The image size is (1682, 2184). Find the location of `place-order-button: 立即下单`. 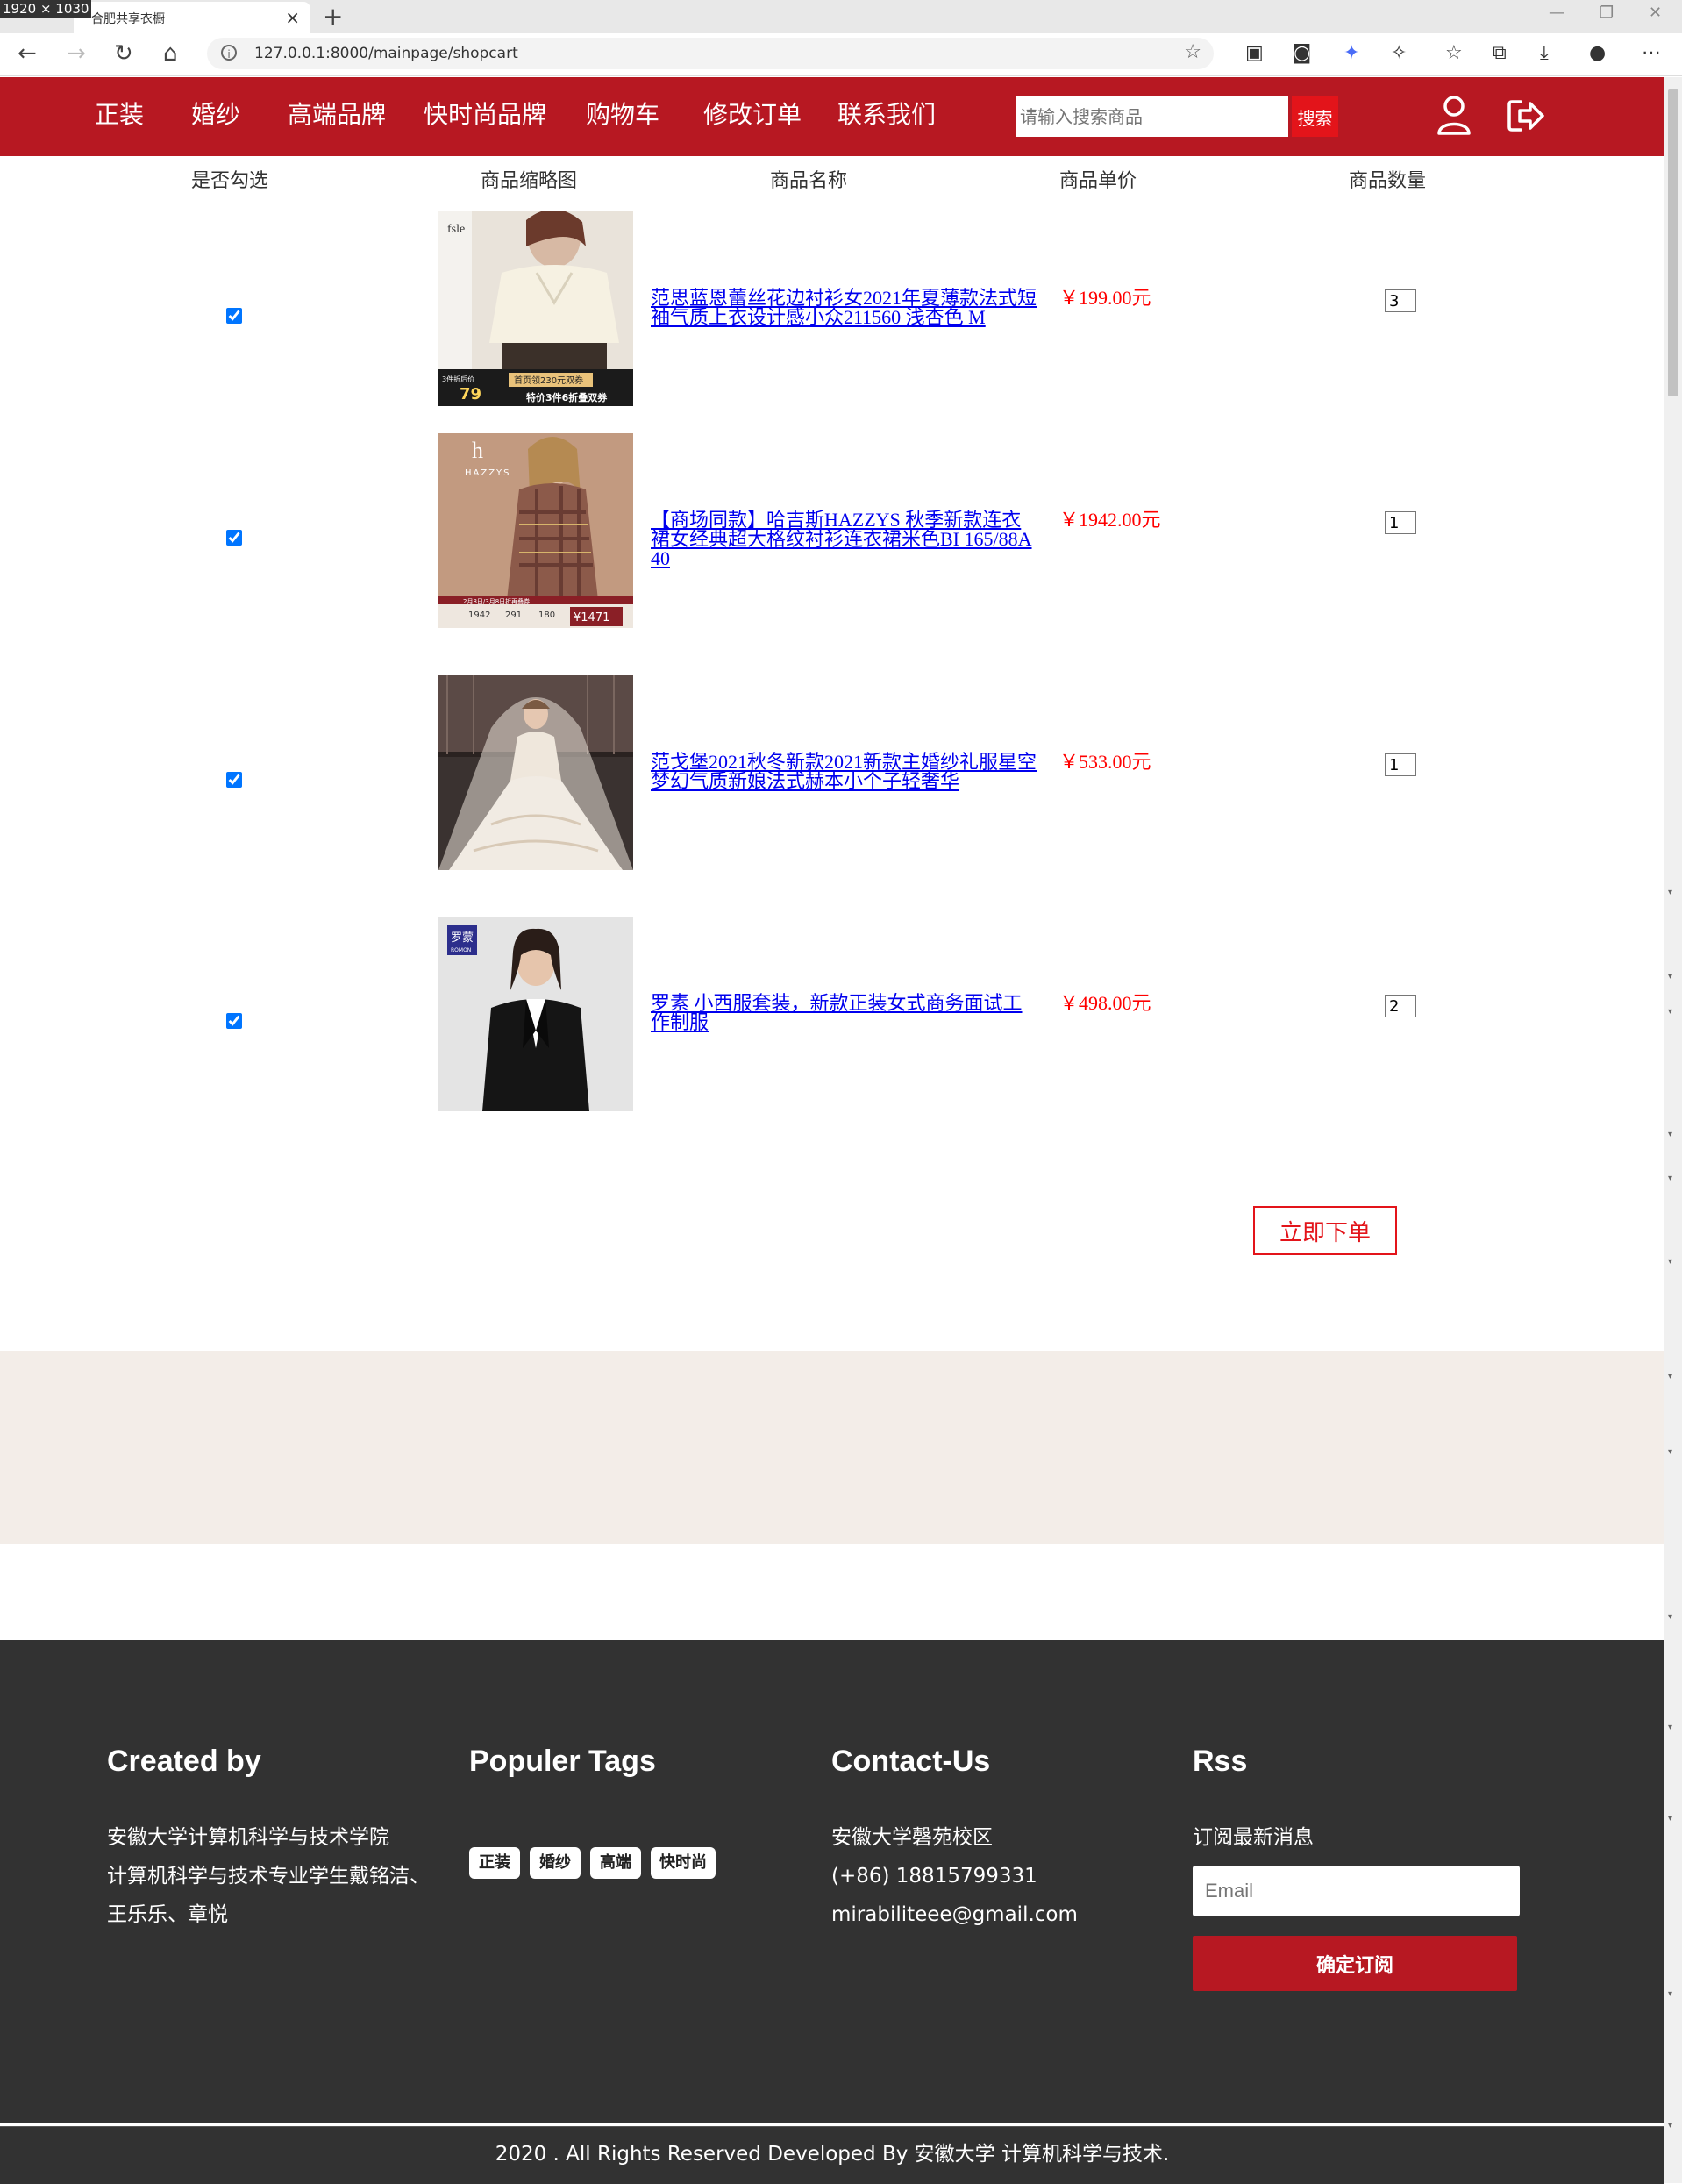

place-order-button: 立即下单 is located at coordinates (1325, 1230).